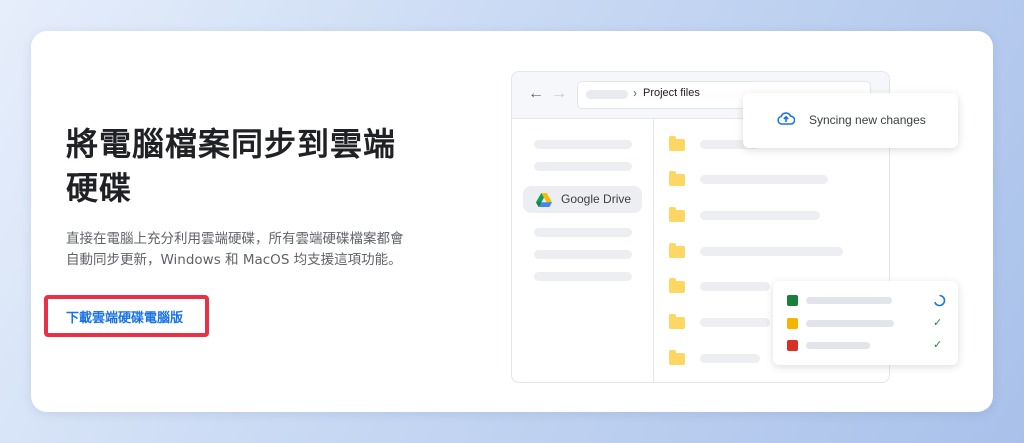 This screenshot has height=443, width=1024. I want to click on arrow-right-icon: →, so click(559, 93).